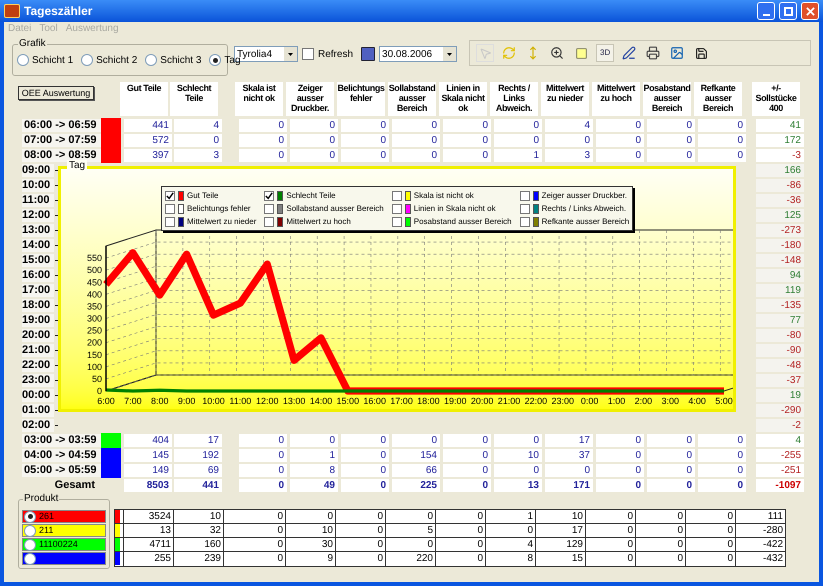 This screenshot has width=823, height=586. Describe the element at coordinates (589, 401) in the screenshot. I see `x-tick-label: 0:00` at that location.